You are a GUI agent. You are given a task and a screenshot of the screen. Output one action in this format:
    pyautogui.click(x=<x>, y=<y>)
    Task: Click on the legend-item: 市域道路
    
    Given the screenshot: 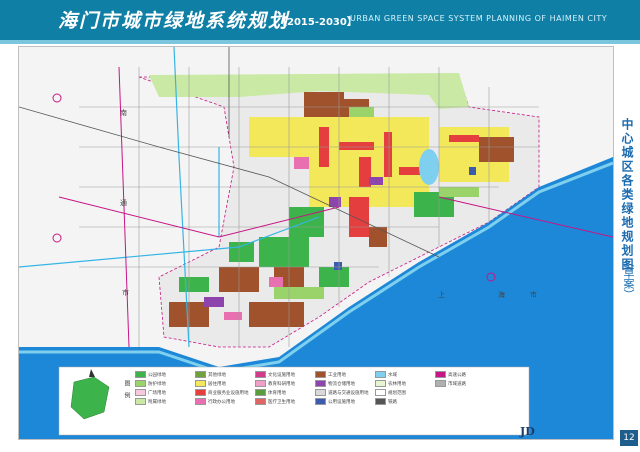 What is the action you would take?
    pyautogui.click(x=450, y=383)
    